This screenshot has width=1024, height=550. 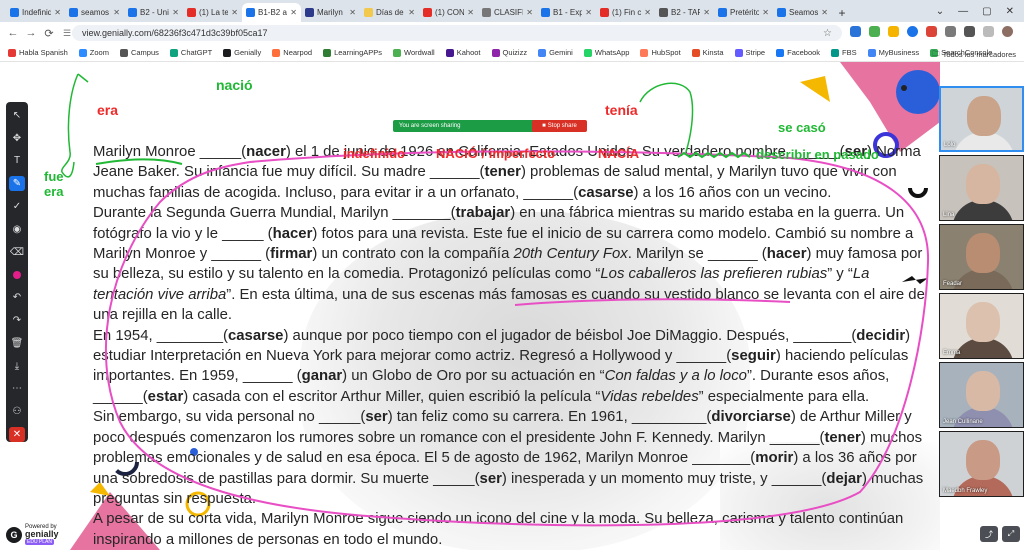 I want to click on stop-share-button: ■ Stop share, so click(x=559, y=126).